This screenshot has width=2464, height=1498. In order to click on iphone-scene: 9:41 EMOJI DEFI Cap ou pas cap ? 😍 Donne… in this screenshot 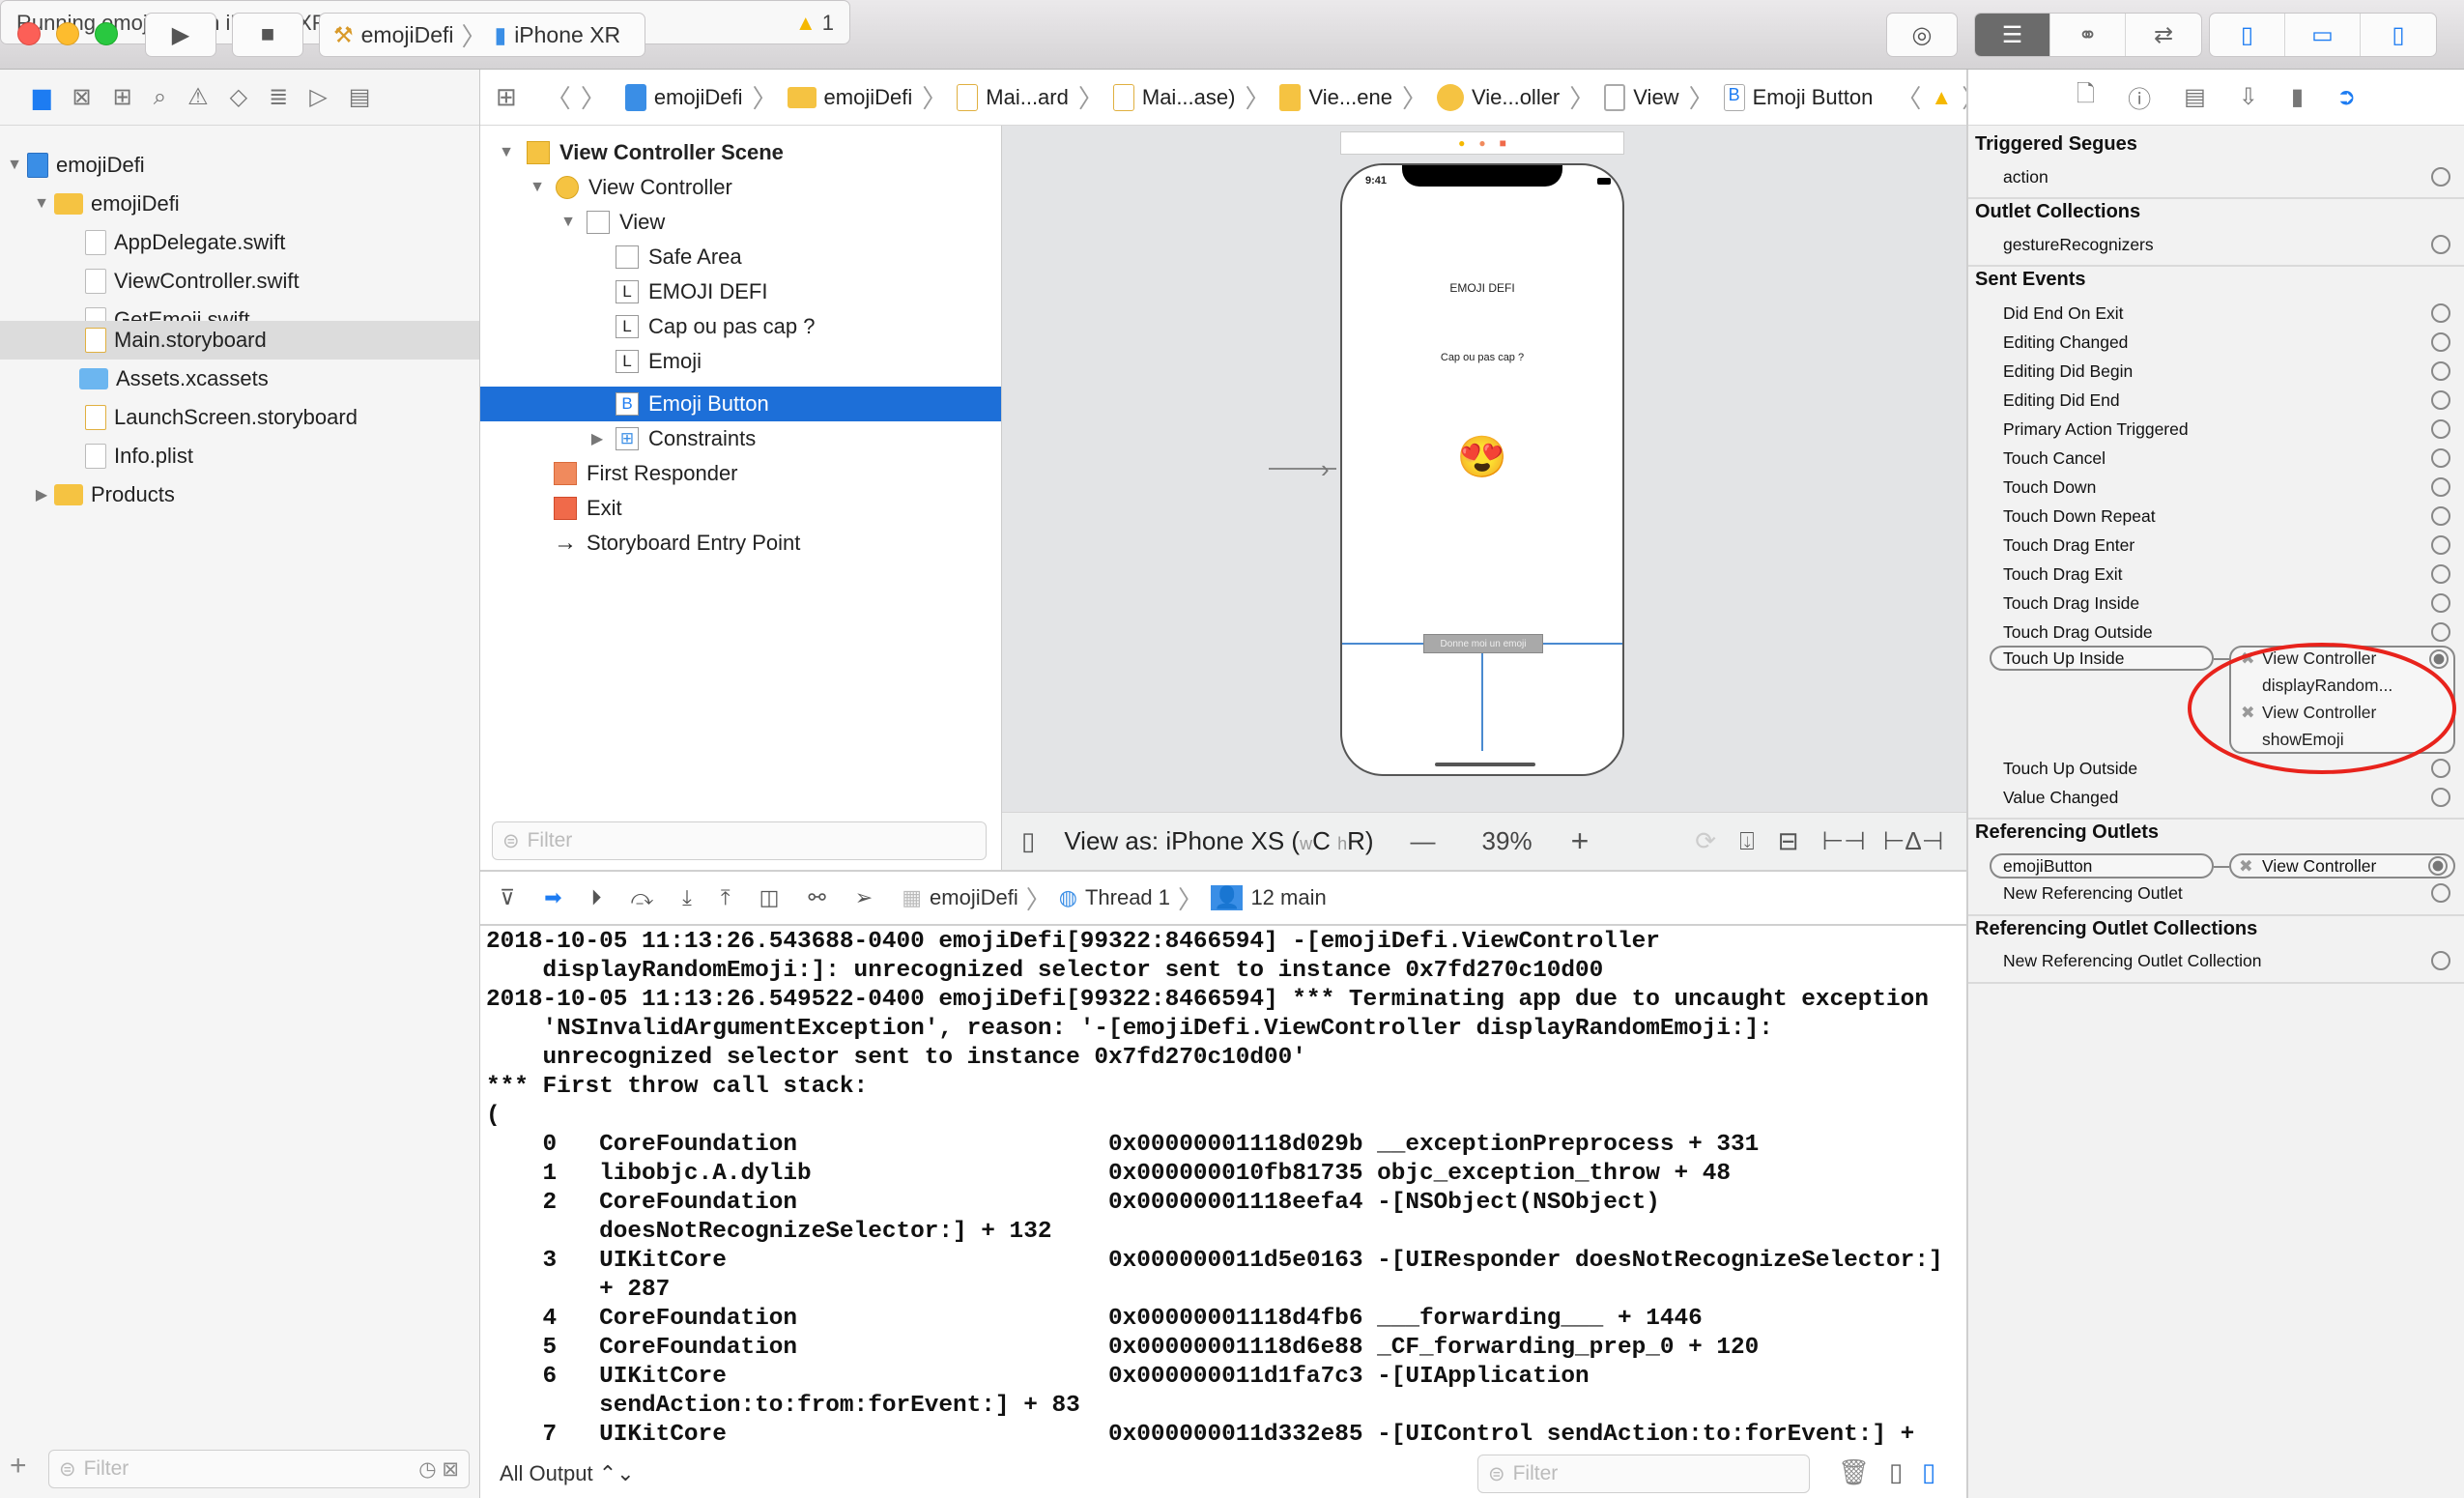, I will do `click(1482, 469)`.